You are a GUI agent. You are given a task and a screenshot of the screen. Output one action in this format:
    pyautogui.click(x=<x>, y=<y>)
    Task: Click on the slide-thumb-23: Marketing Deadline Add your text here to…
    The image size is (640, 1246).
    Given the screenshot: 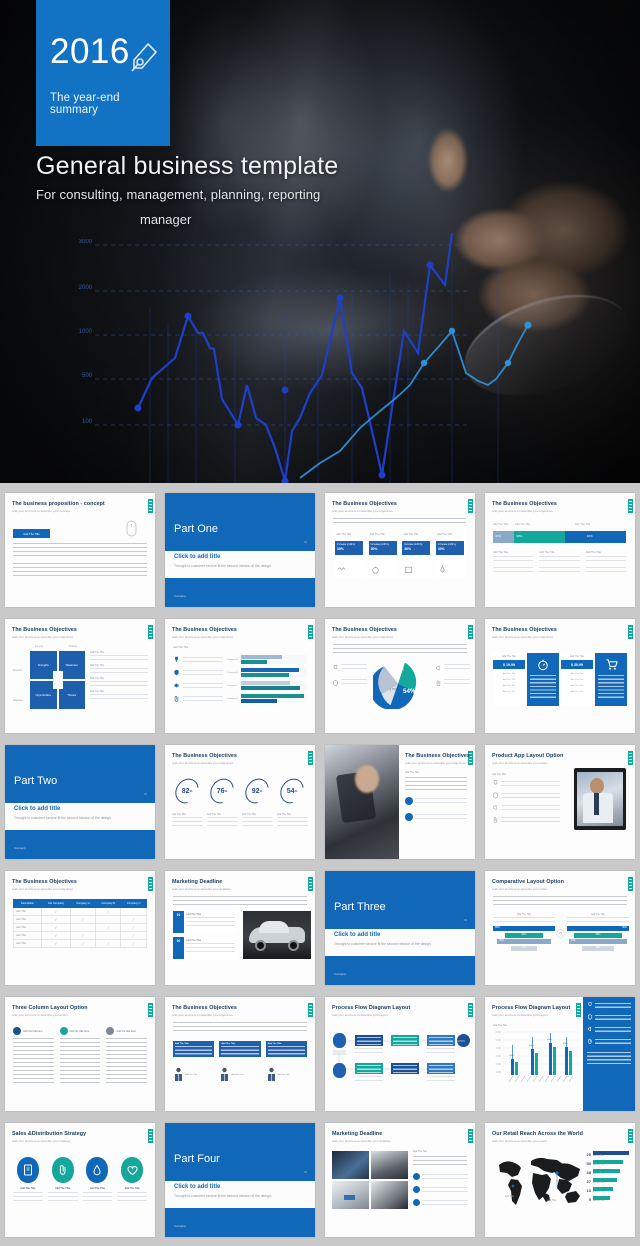 What is the action you would take?
    pyautogui.click(x=400, y=1180)
    